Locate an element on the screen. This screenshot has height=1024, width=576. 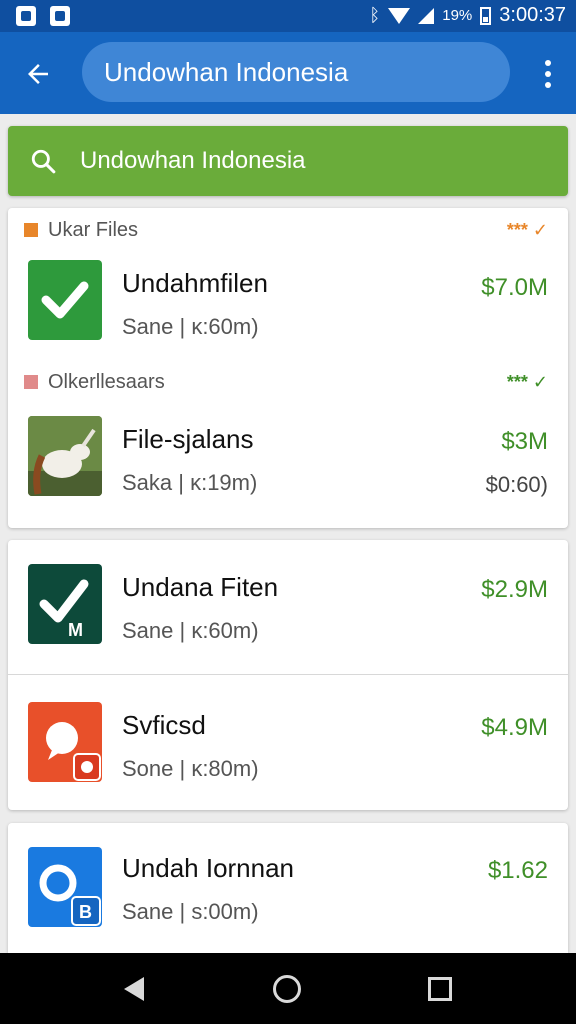
app-price: $2.9M is located at coordinates (514, 589).